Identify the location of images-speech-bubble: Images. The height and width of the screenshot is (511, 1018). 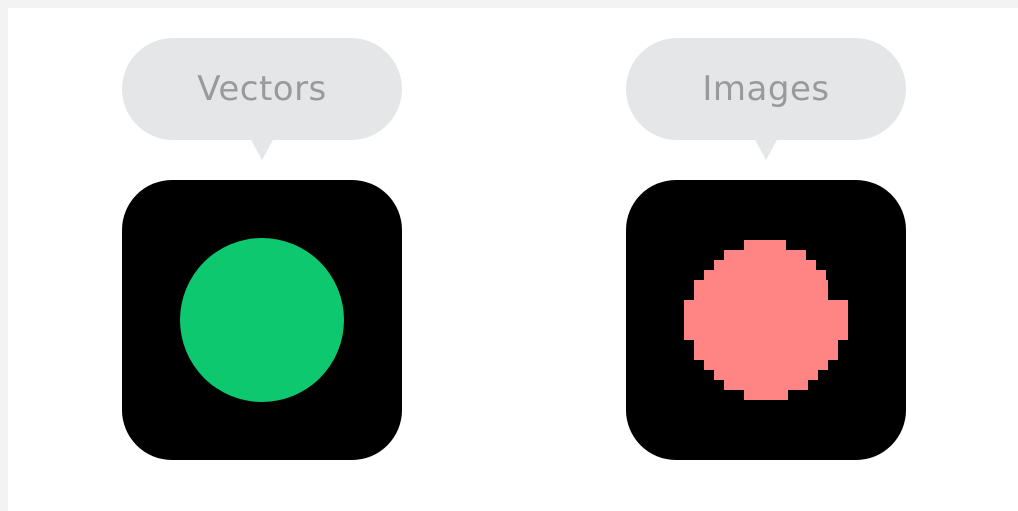
(766, 89).